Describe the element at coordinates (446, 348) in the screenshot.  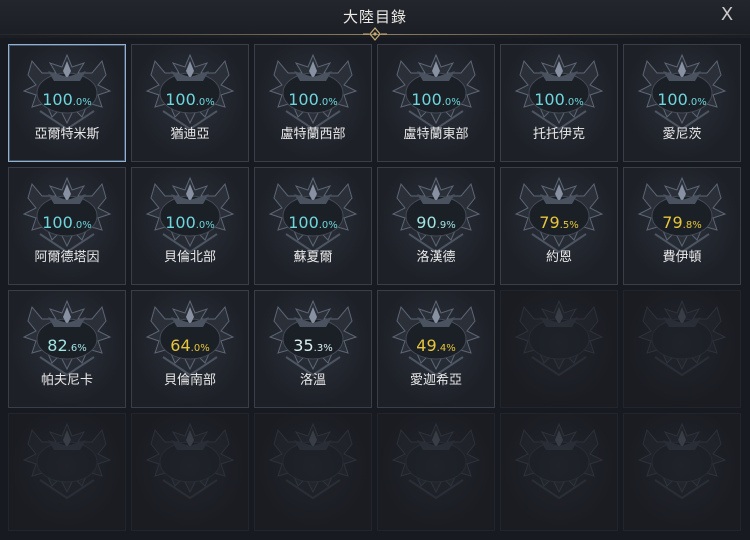
I see `percent-decimal: .4%` at that location.